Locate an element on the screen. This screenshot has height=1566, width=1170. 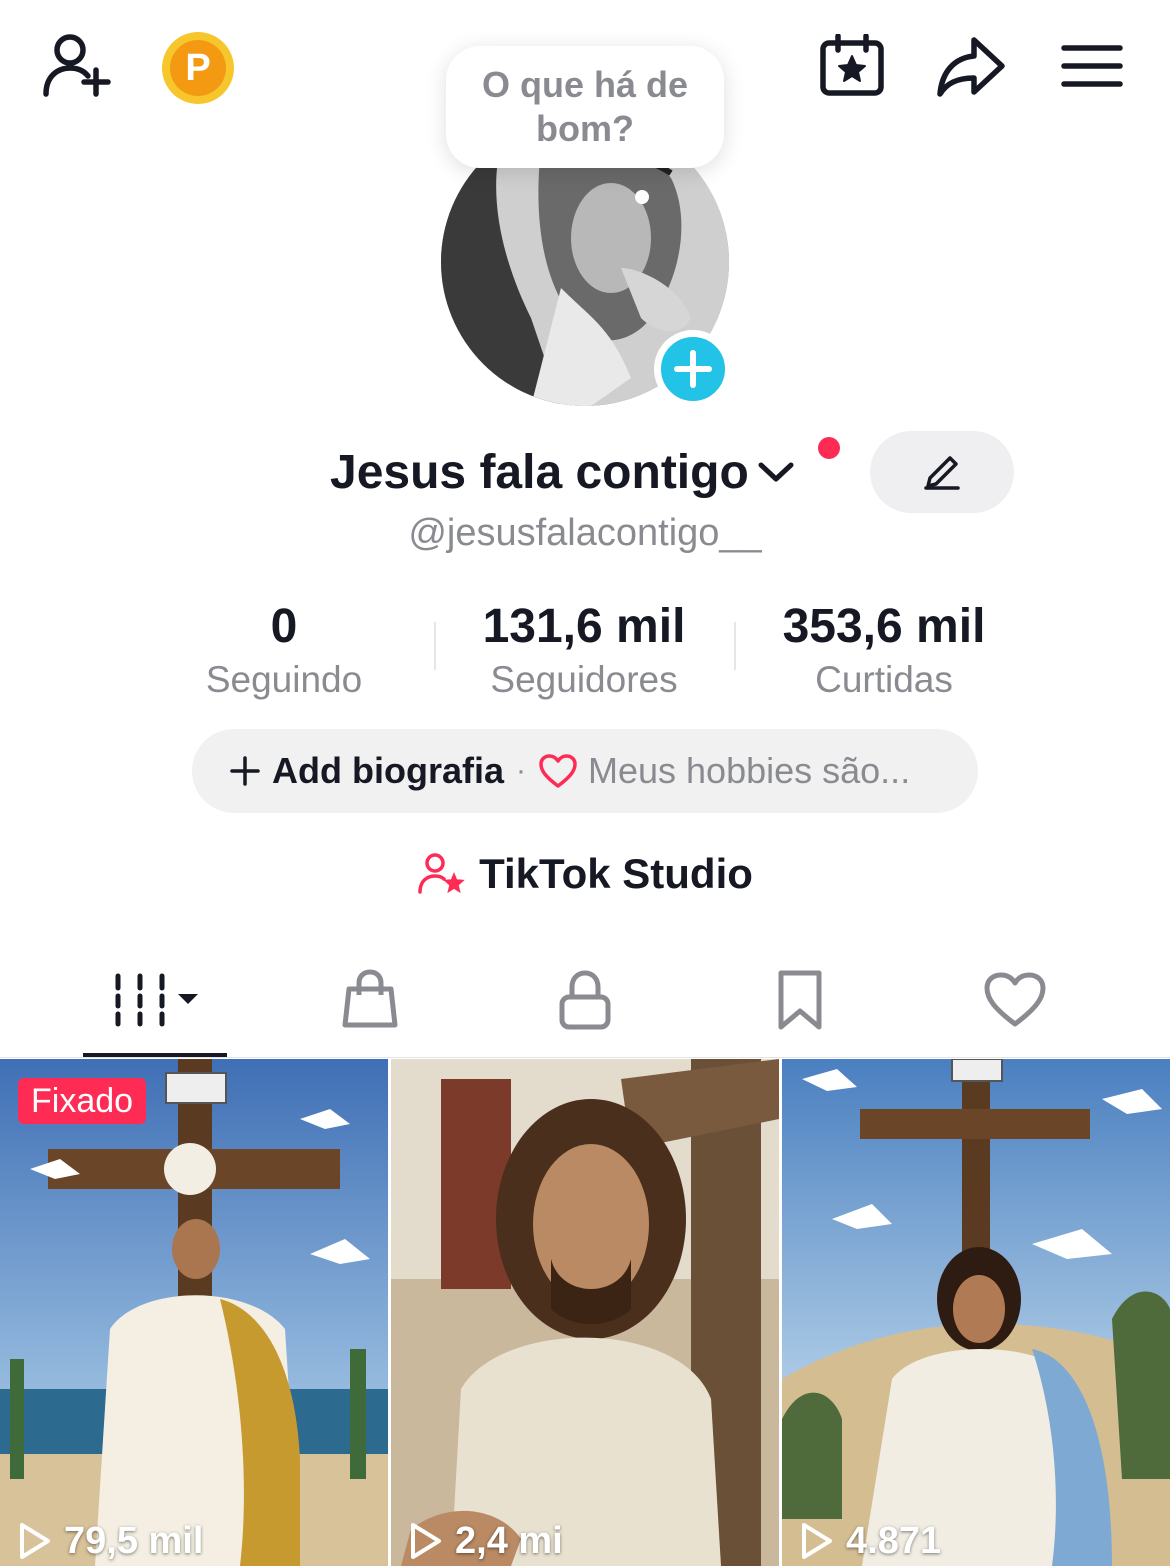
shopping-bag-icon is located at coordinates (370, 998).